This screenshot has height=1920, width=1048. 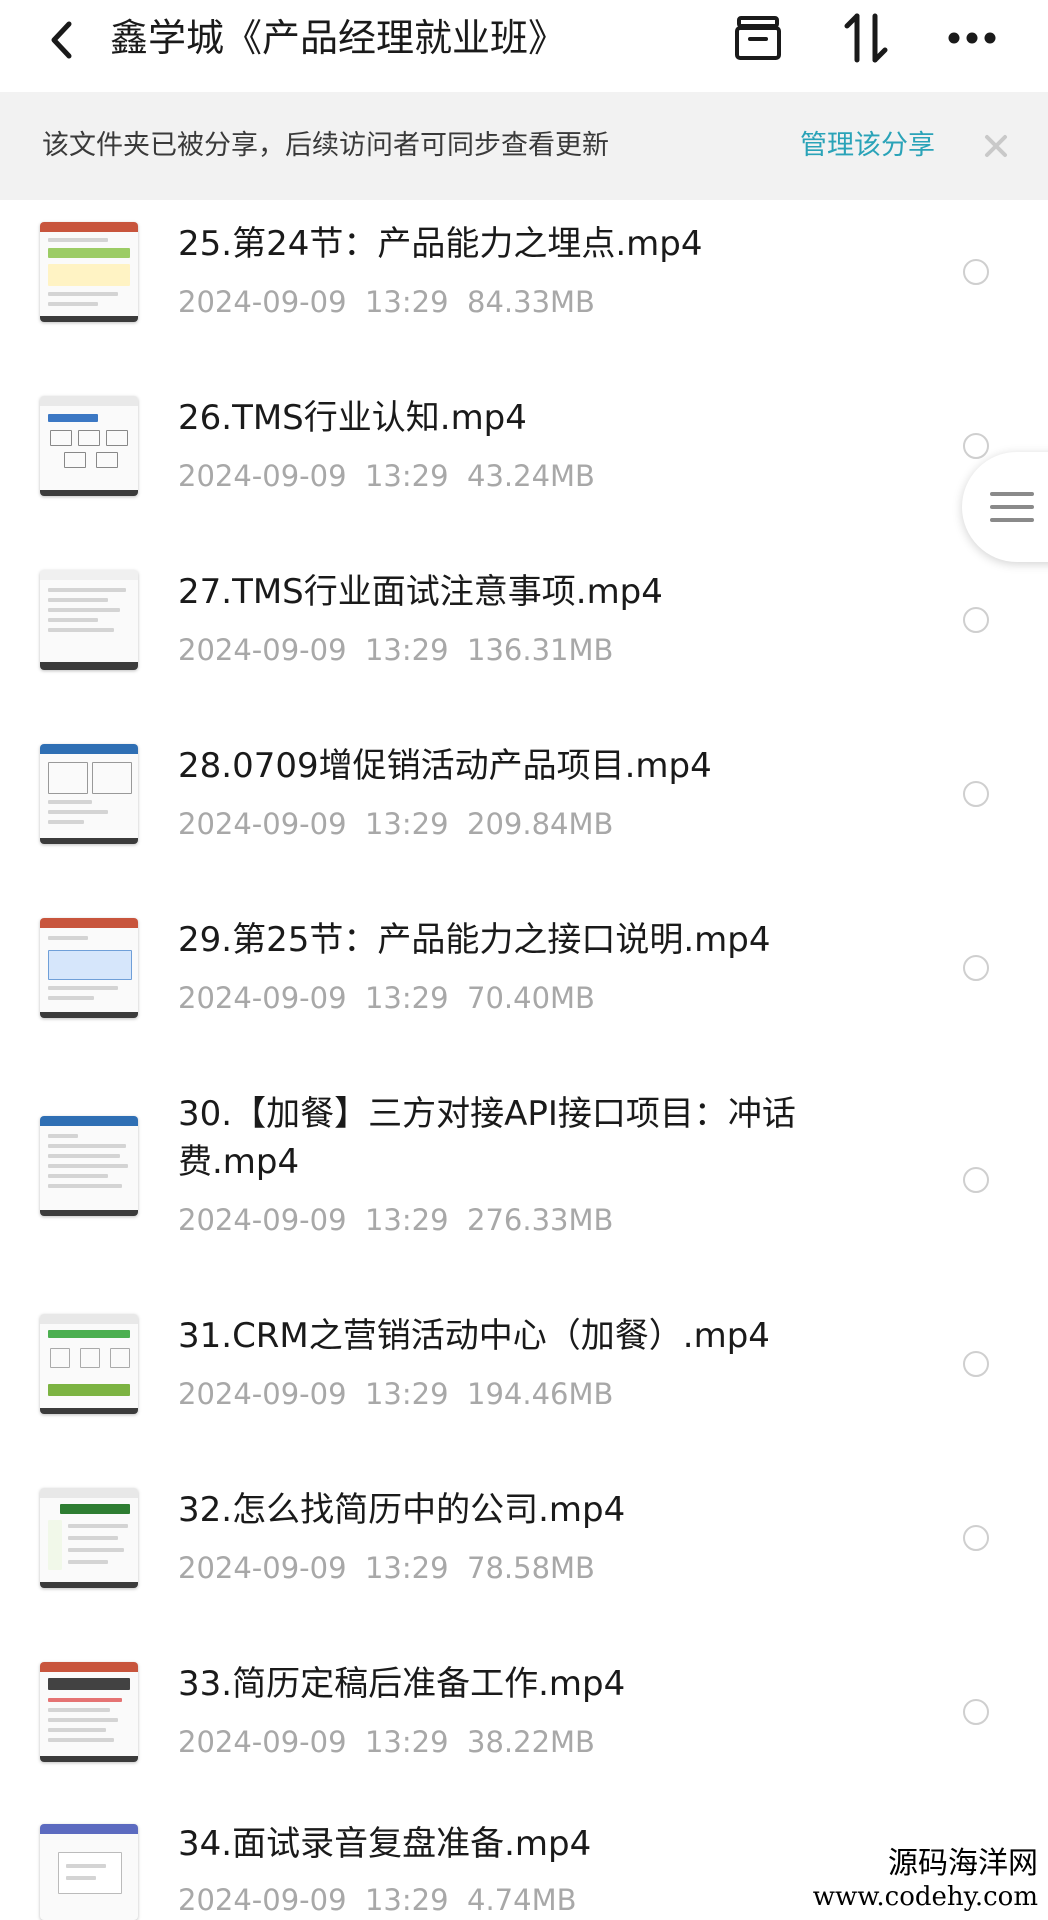 What do you see at coordinates (540, 650) in the screenshot?
I see `file-size: 136.31MB` at bounding box center [540, 650].